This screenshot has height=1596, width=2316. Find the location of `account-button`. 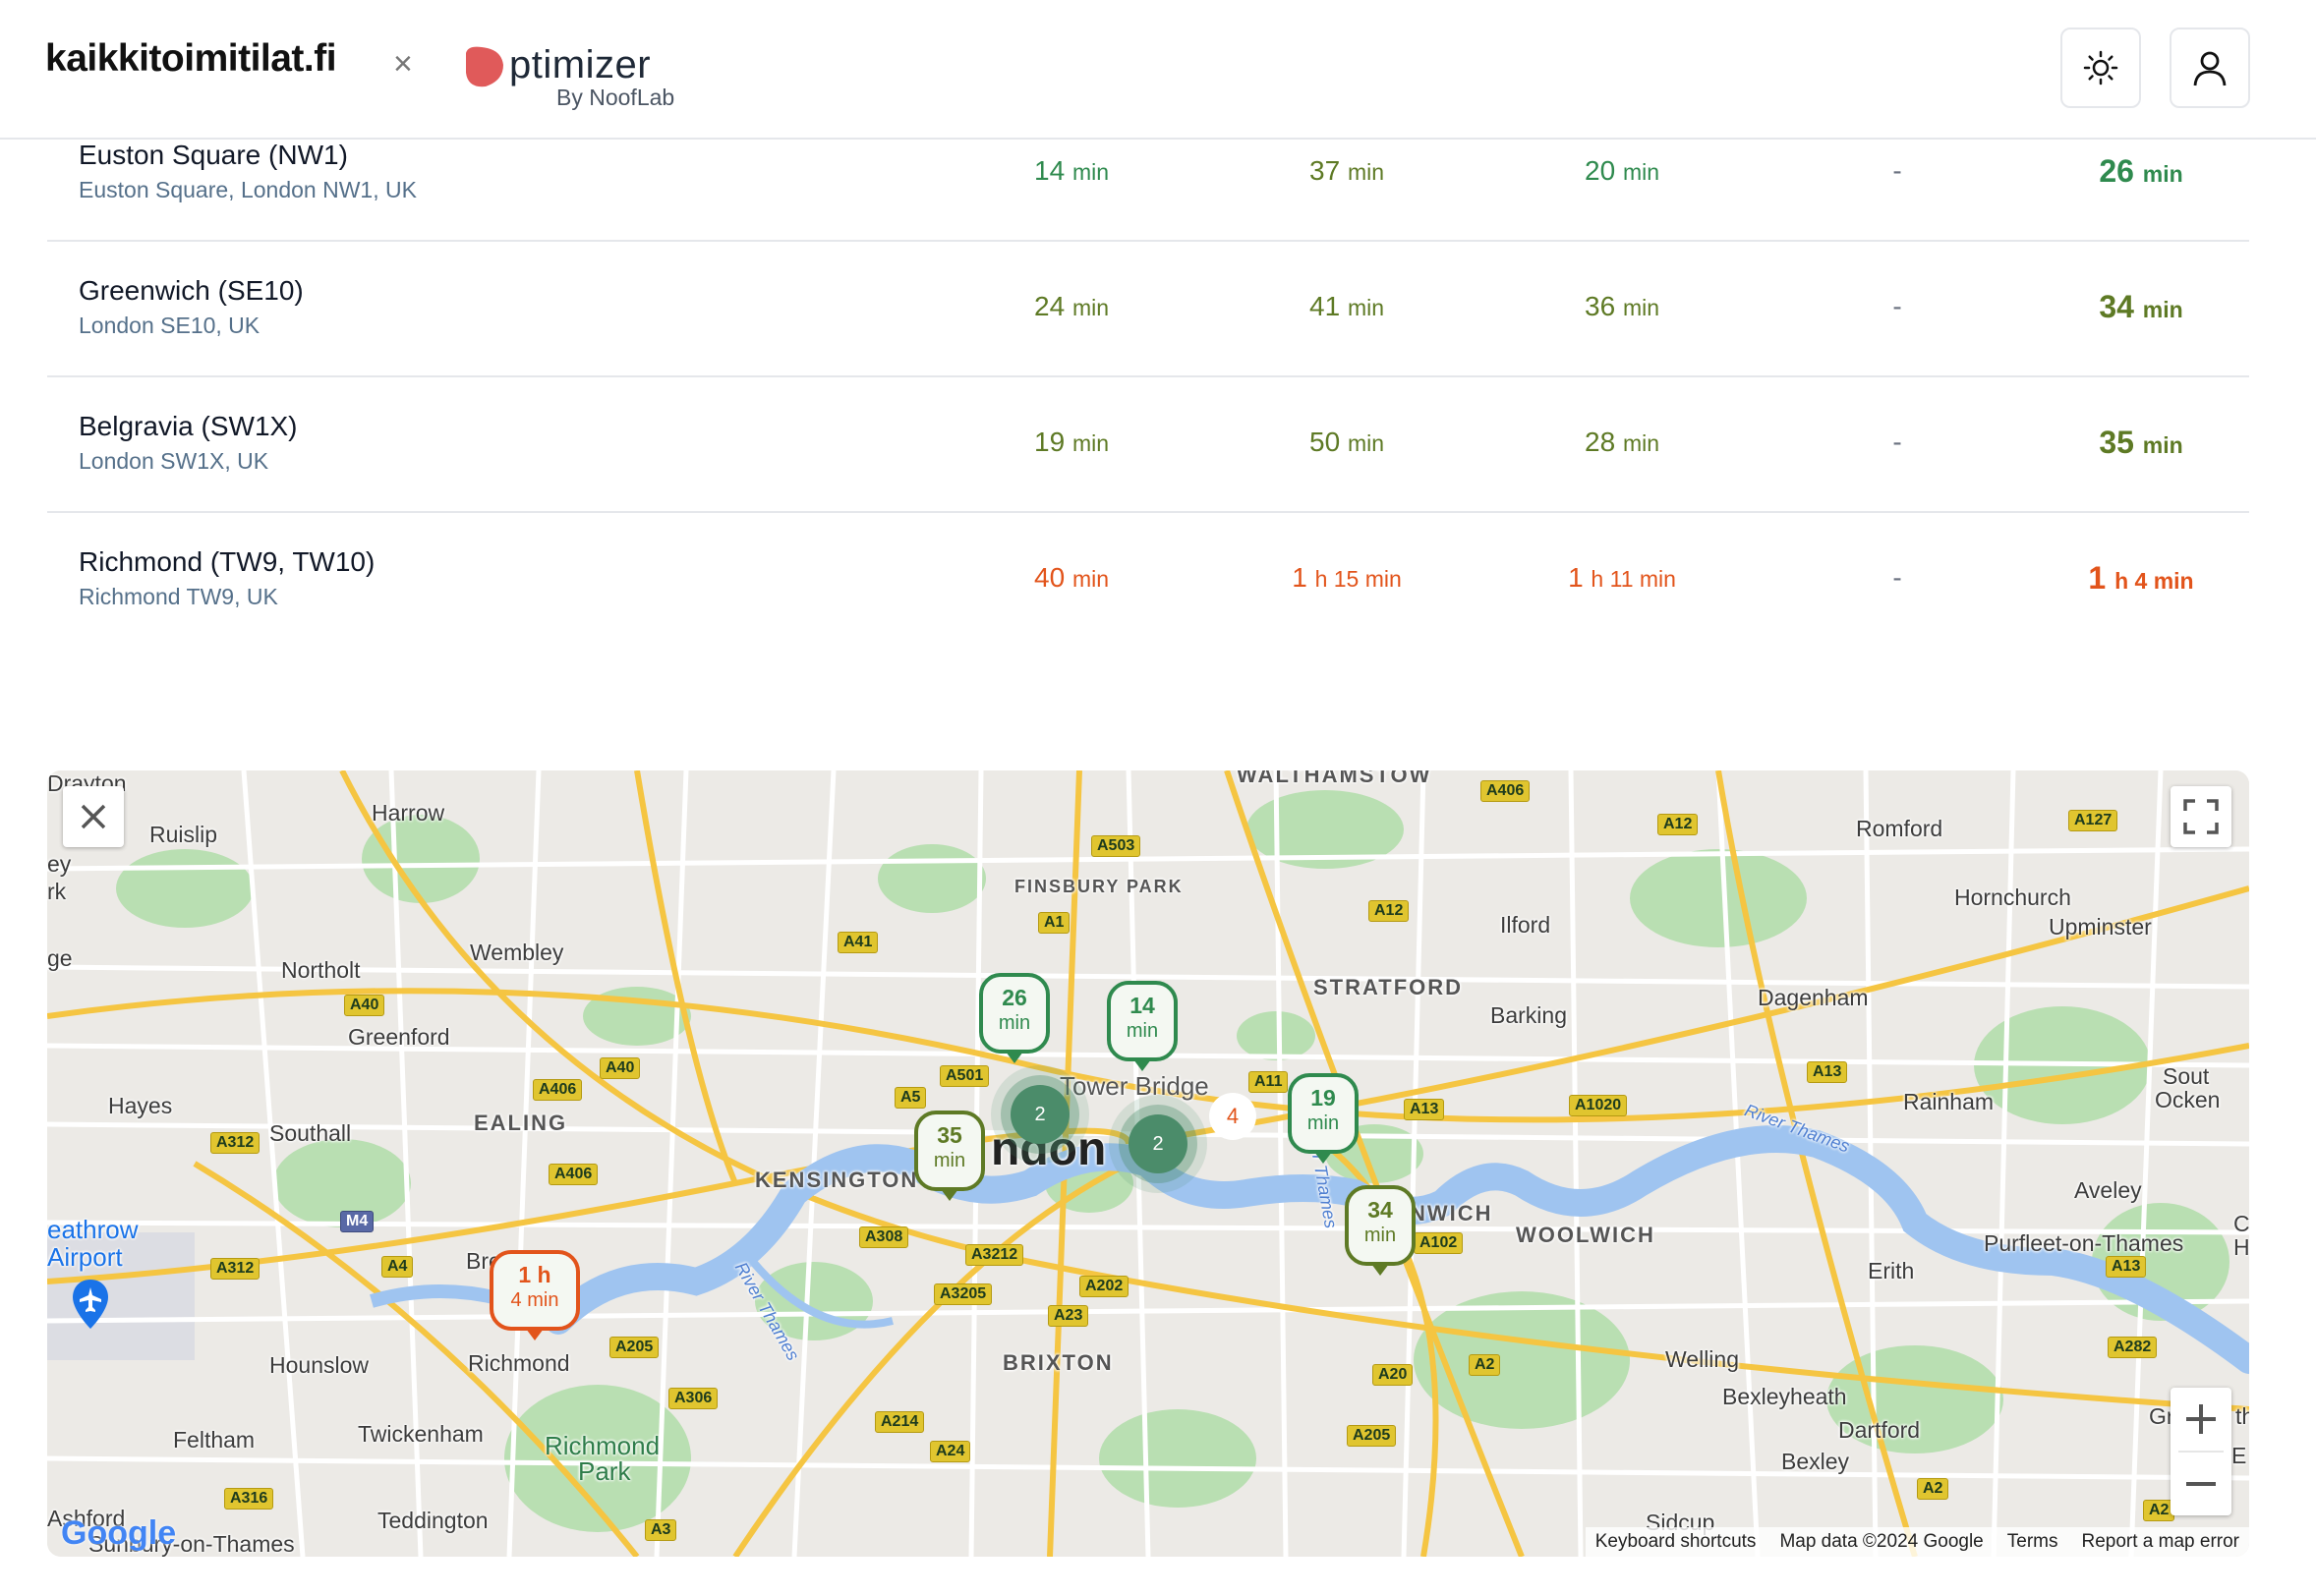

account-button is located at coordinates (2210, 68).